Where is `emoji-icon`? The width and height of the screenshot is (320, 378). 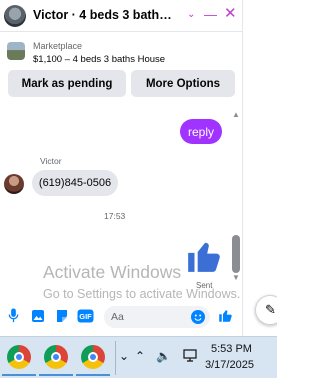 emoji-icon is located at coordinates (198, 317).